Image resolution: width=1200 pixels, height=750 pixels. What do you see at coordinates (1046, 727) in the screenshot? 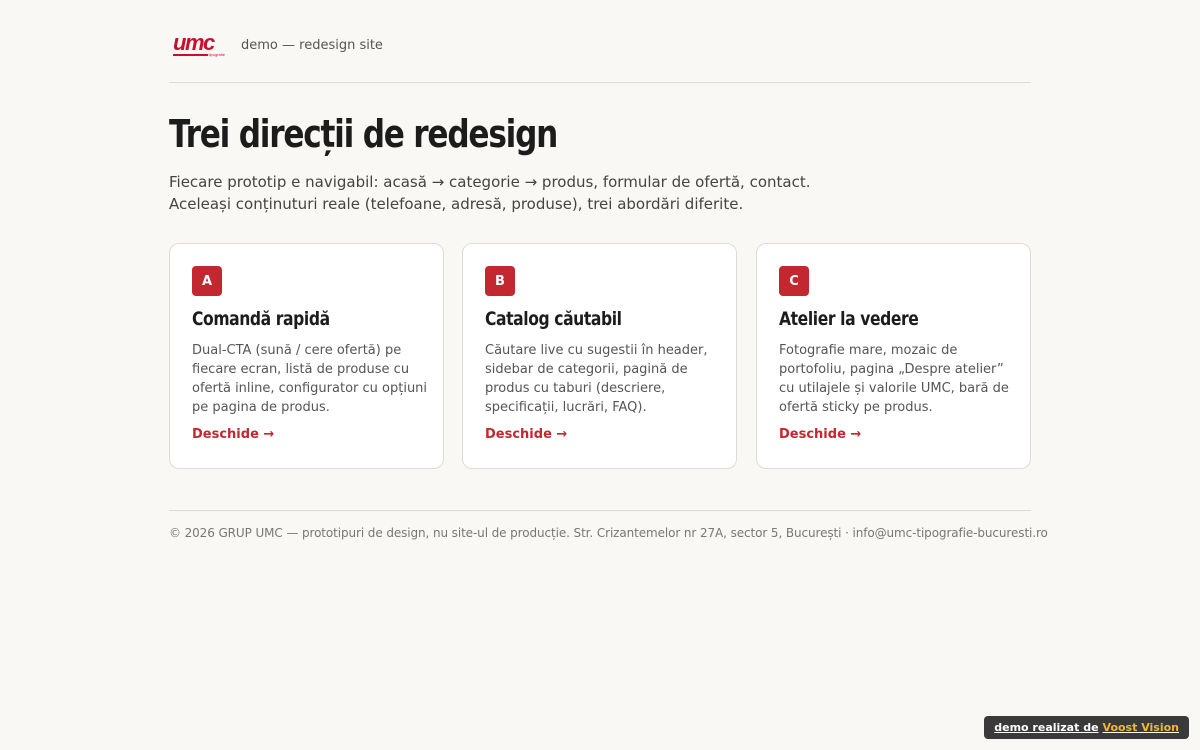
I see `credit-prefix: demo realizat de` at bounding box center [1046, 727].